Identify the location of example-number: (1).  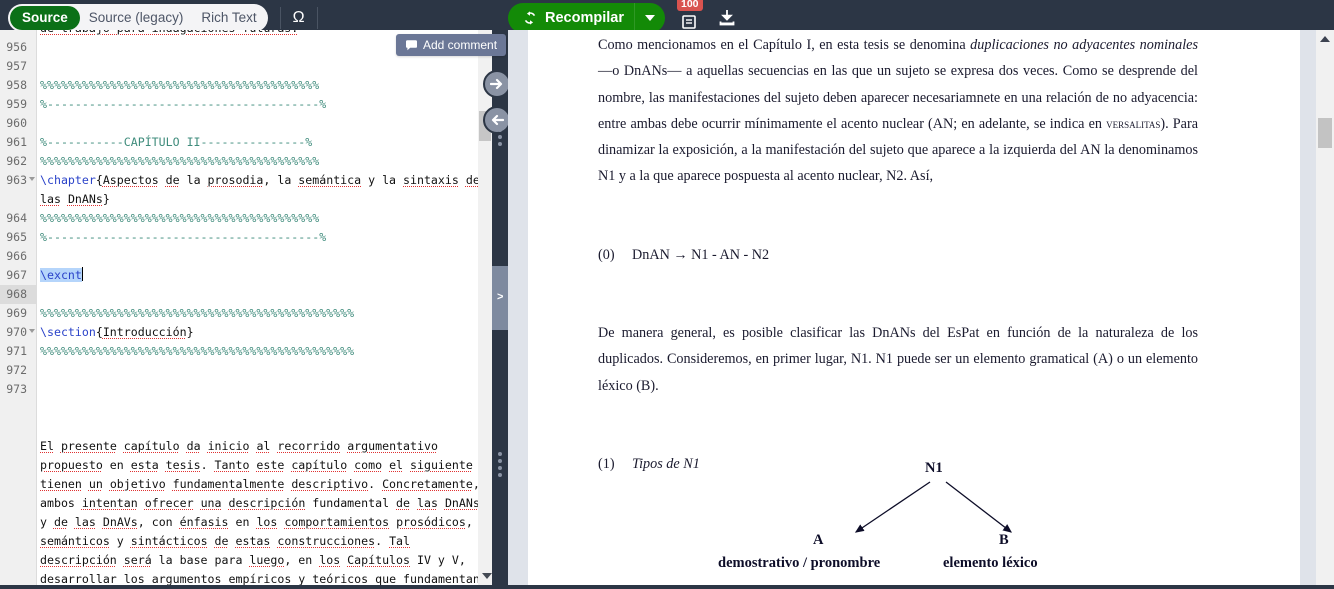
(606, 463).